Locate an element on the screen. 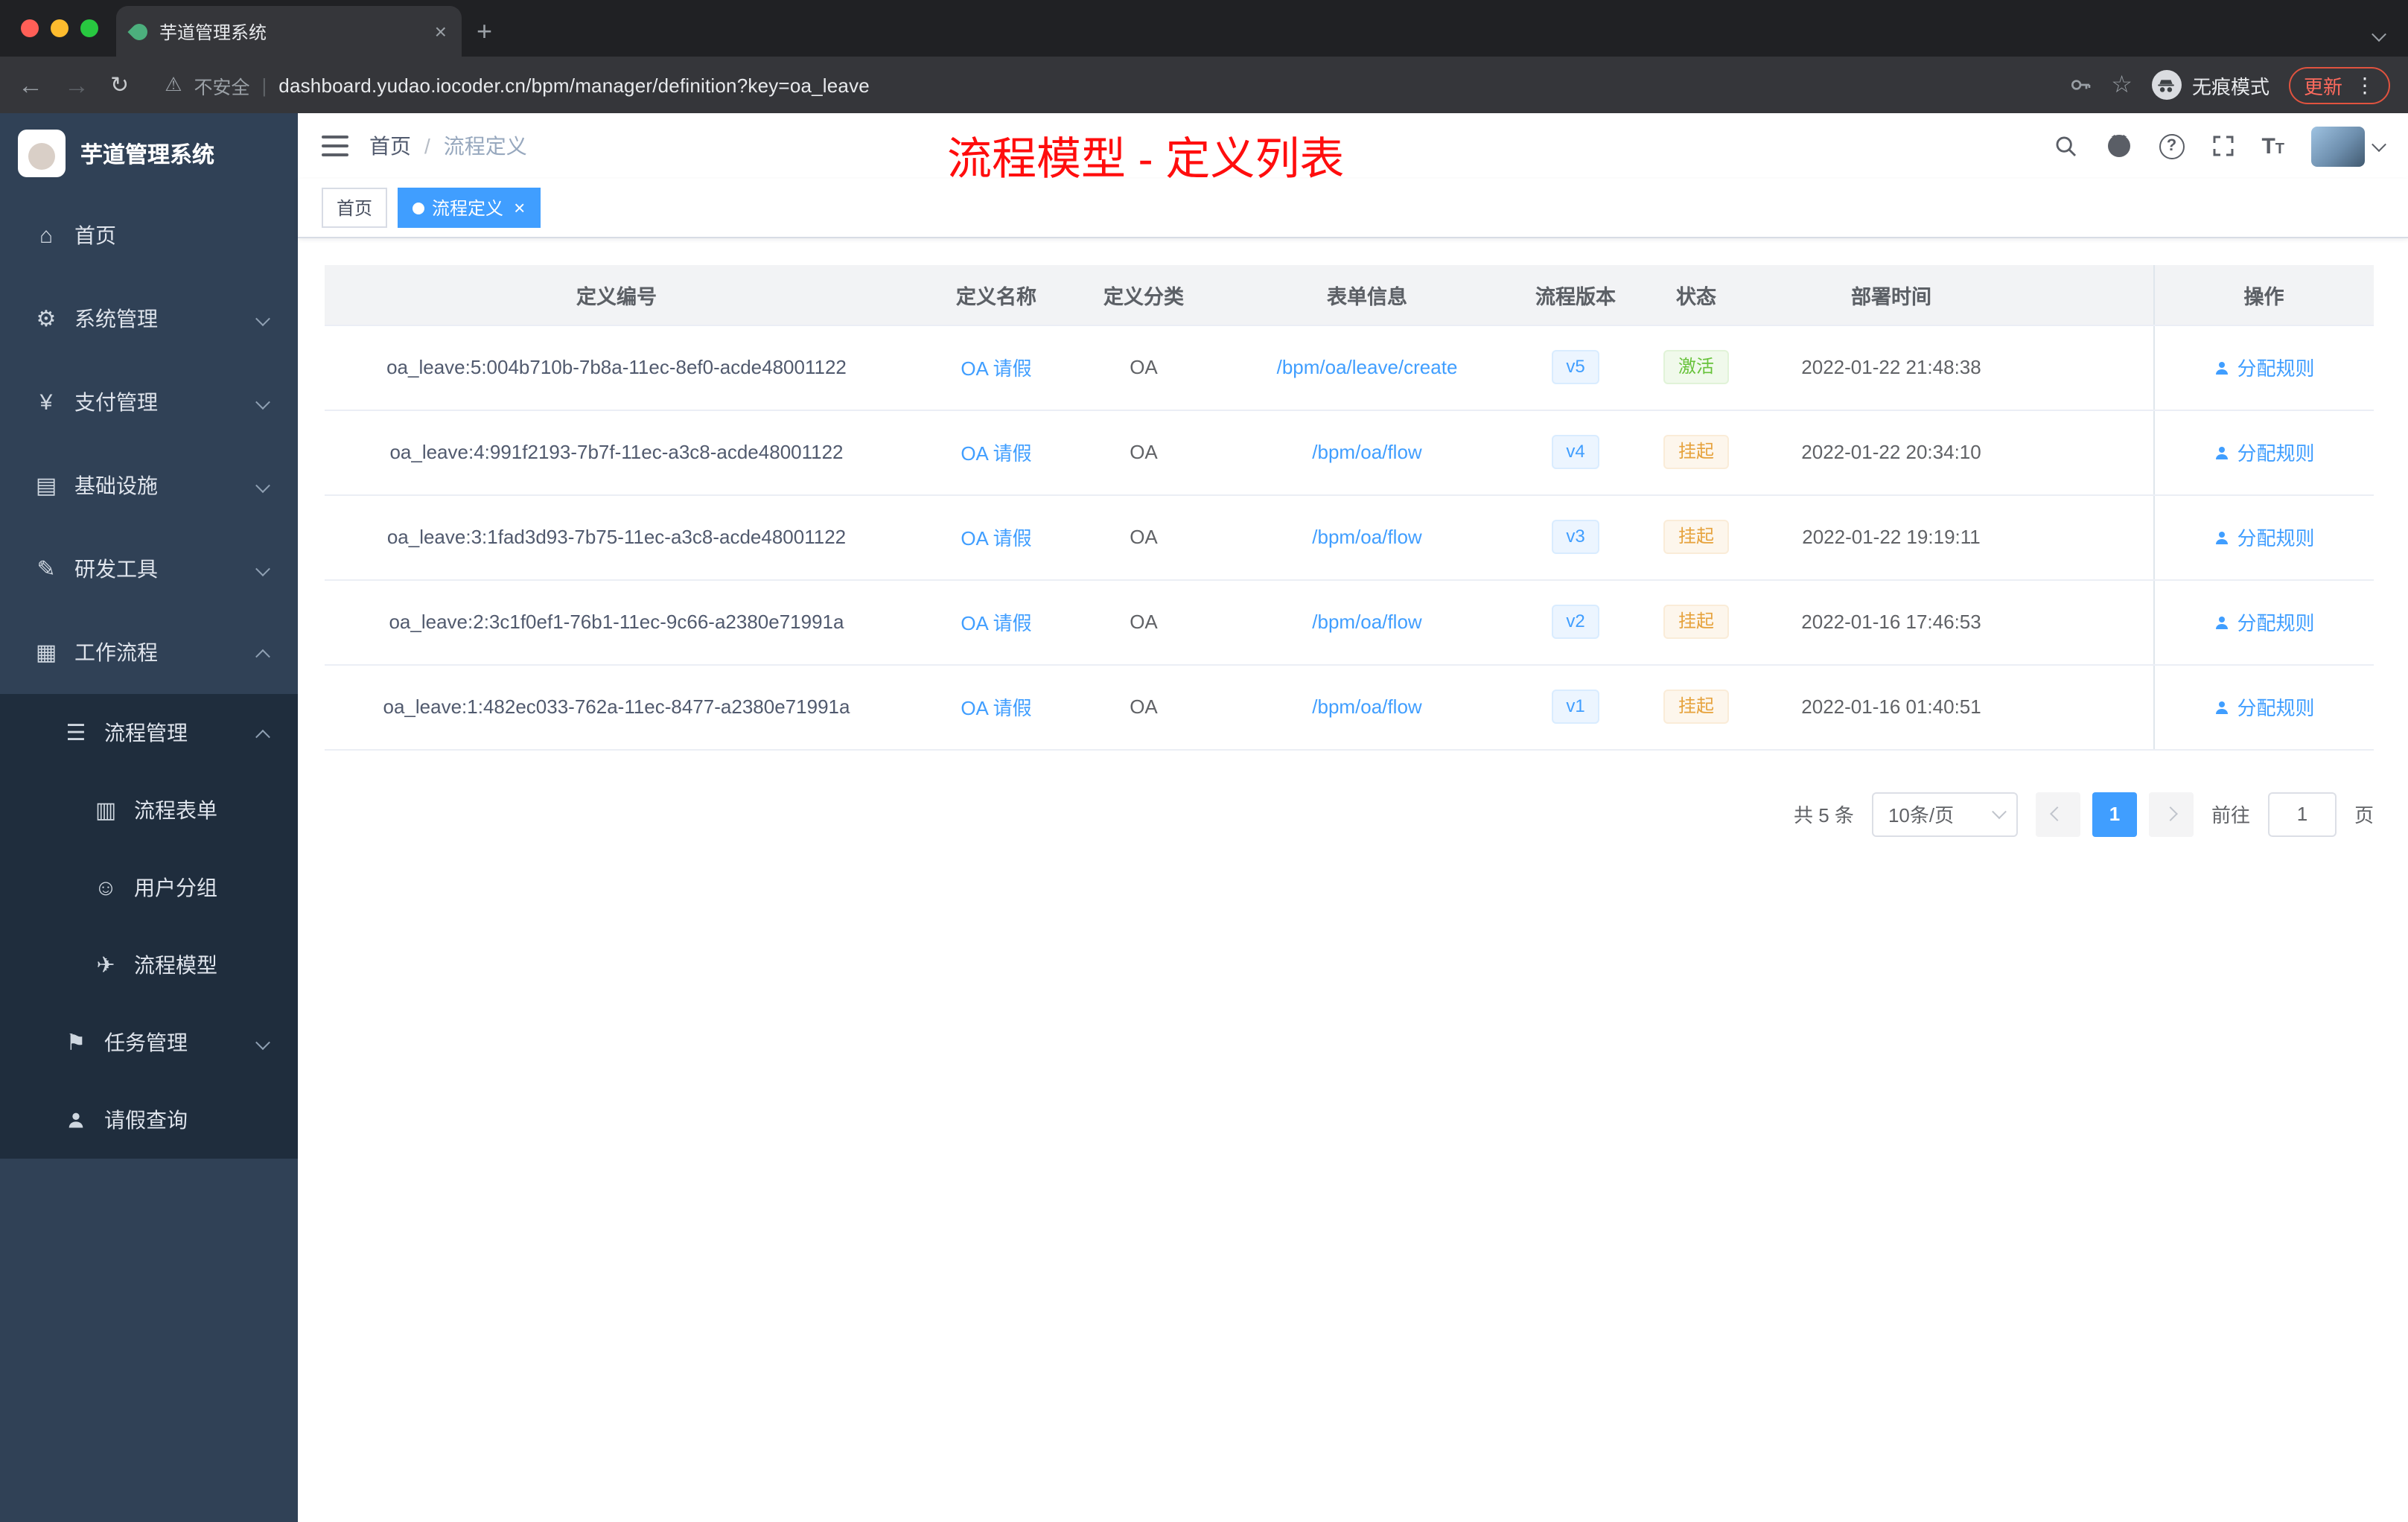 The image size is (2408, 1522). col-deploy-time: 部署时间 is located at coordinates (1891, 295).